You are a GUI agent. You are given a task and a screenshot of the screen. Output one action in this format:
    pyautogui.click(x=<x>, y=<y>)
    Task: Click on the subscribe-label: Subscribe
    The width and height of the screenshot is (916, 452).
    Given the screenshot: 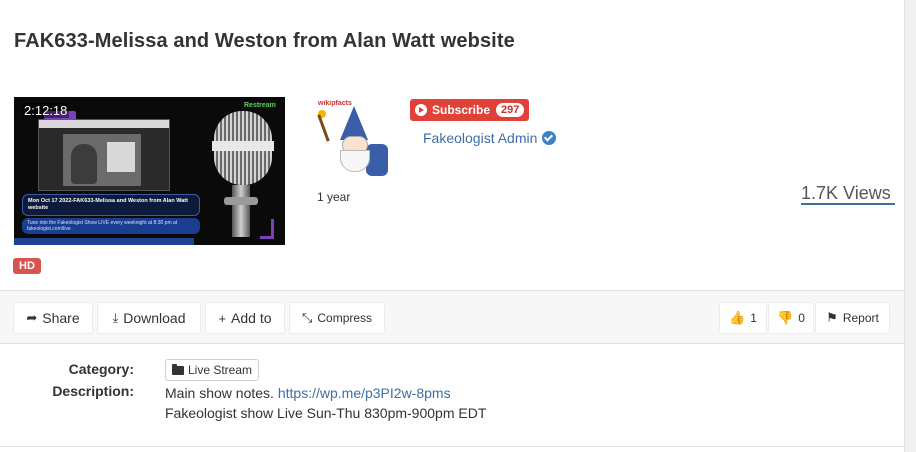 What is the action you would take?
    pyautogui.click(x=461, y=110)
    